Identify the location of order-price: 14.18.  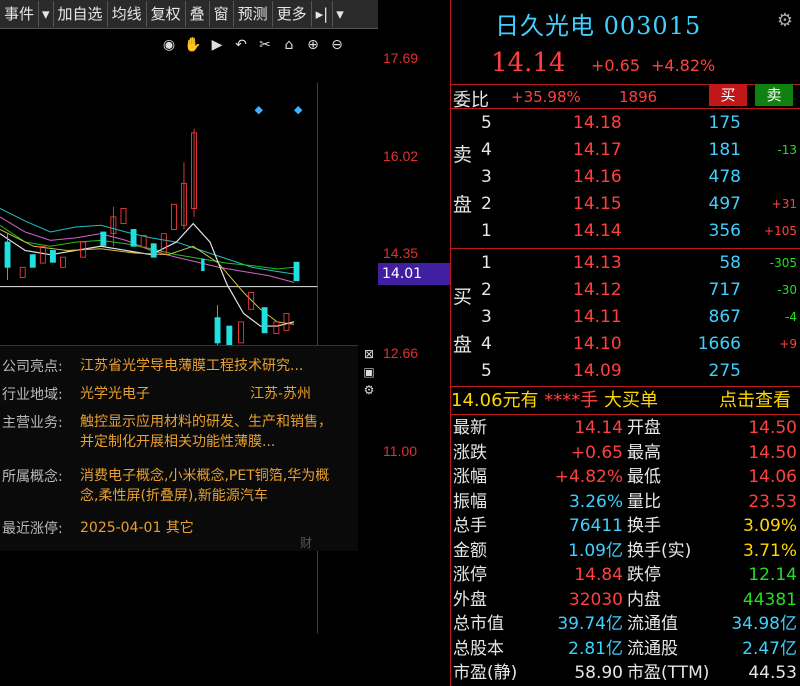
(597, 123).